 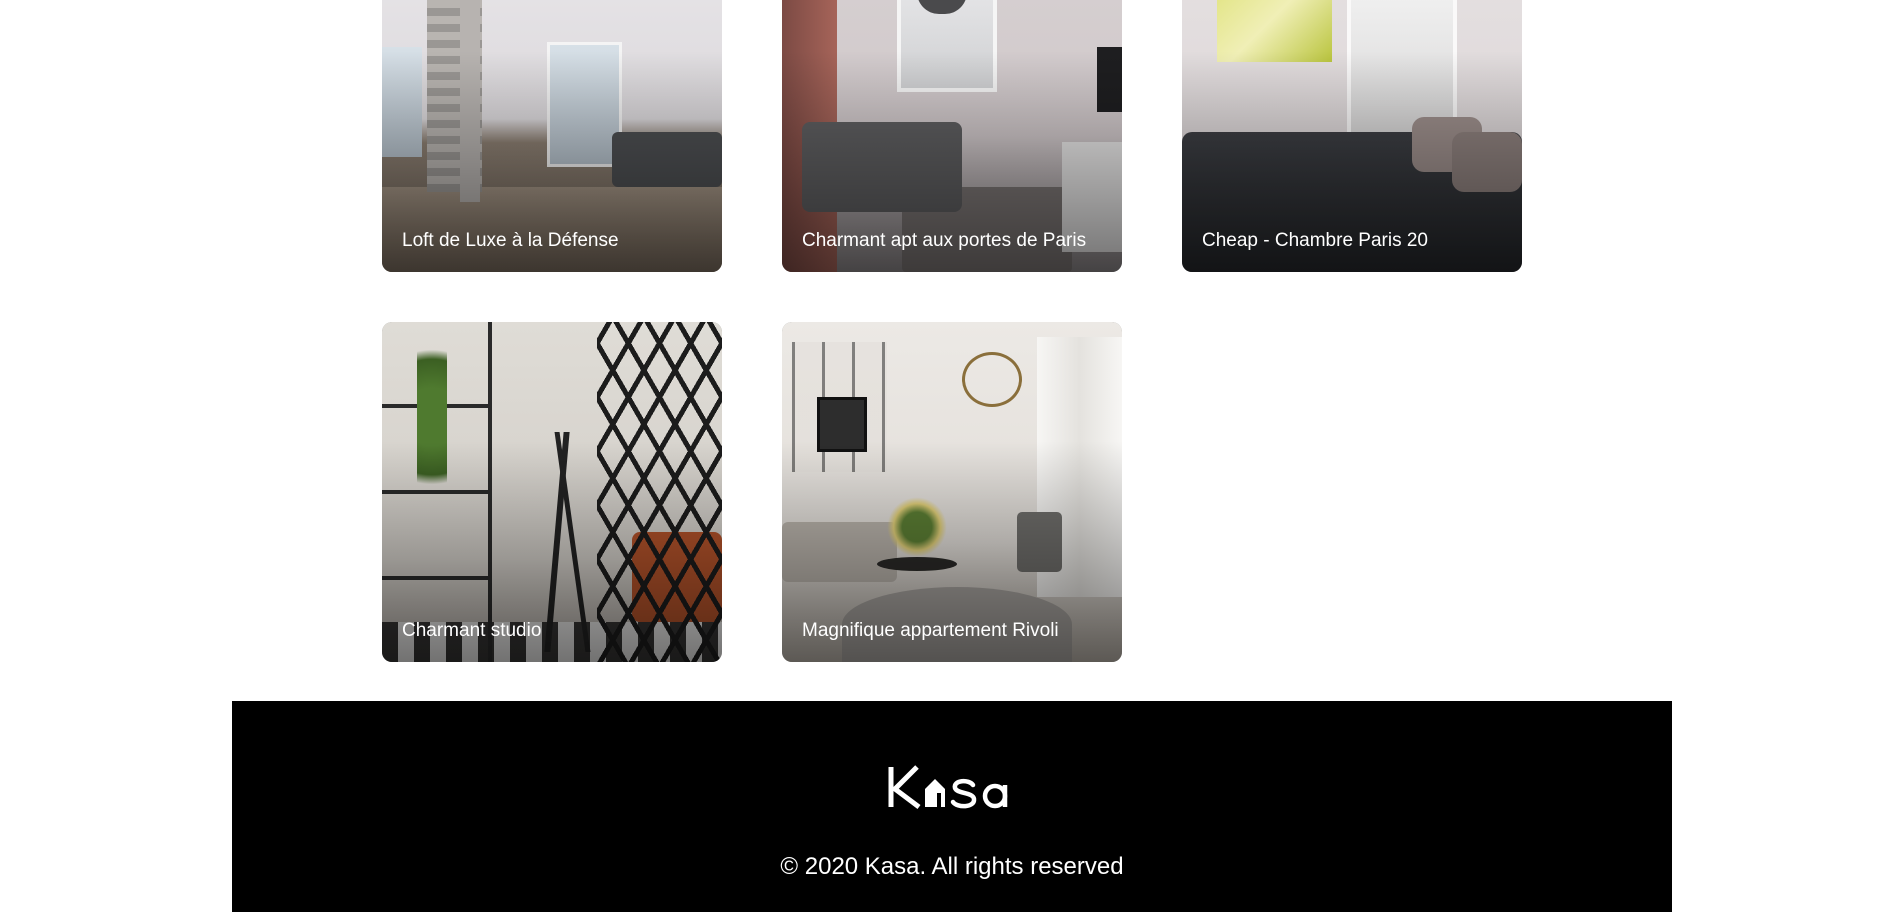 I want to click on footer-logo: Kasa, so click(x=952, y=788).